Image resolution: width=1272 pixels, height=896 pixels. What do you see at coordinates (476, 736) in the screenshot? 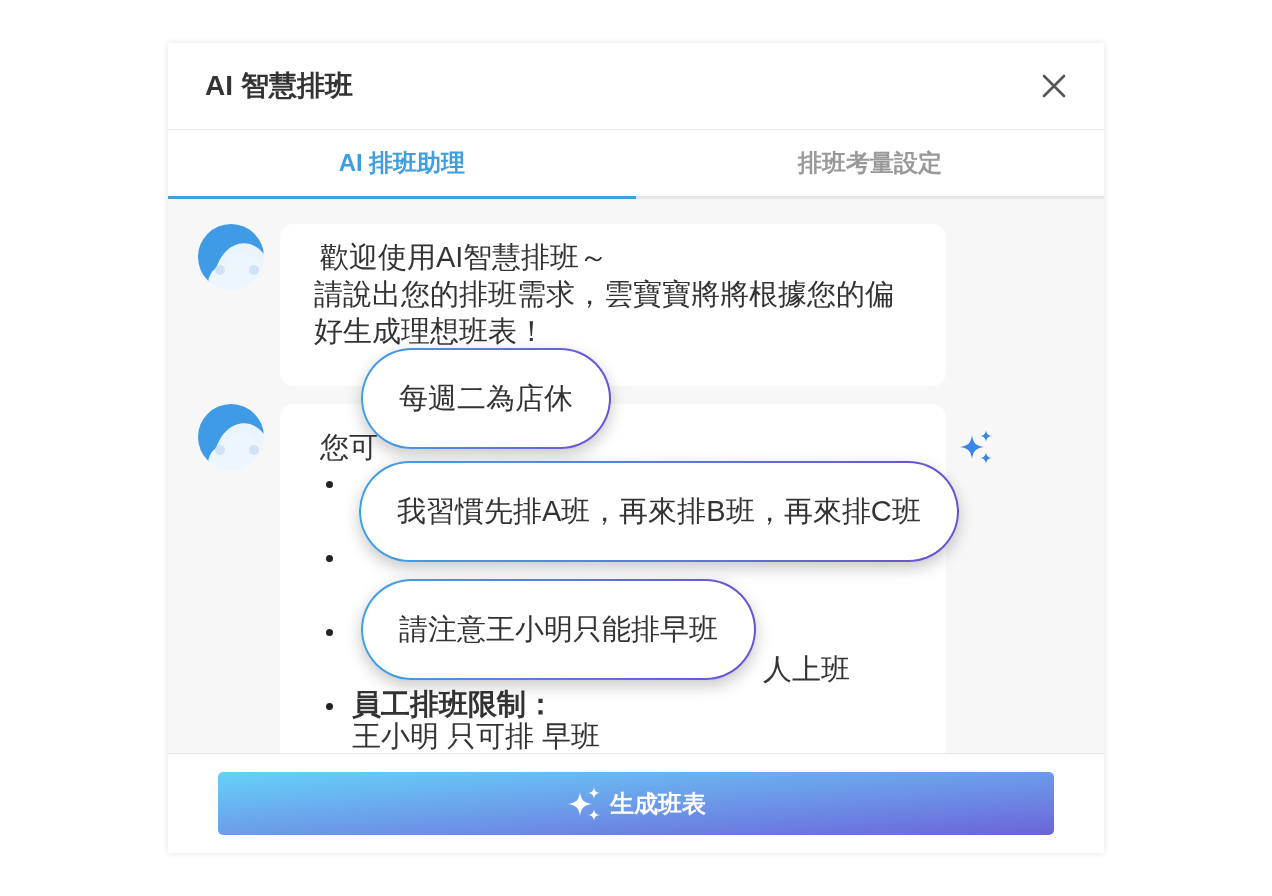
I see `item-text: 王小明 只可排 早班` at bounding box center [476, 736].